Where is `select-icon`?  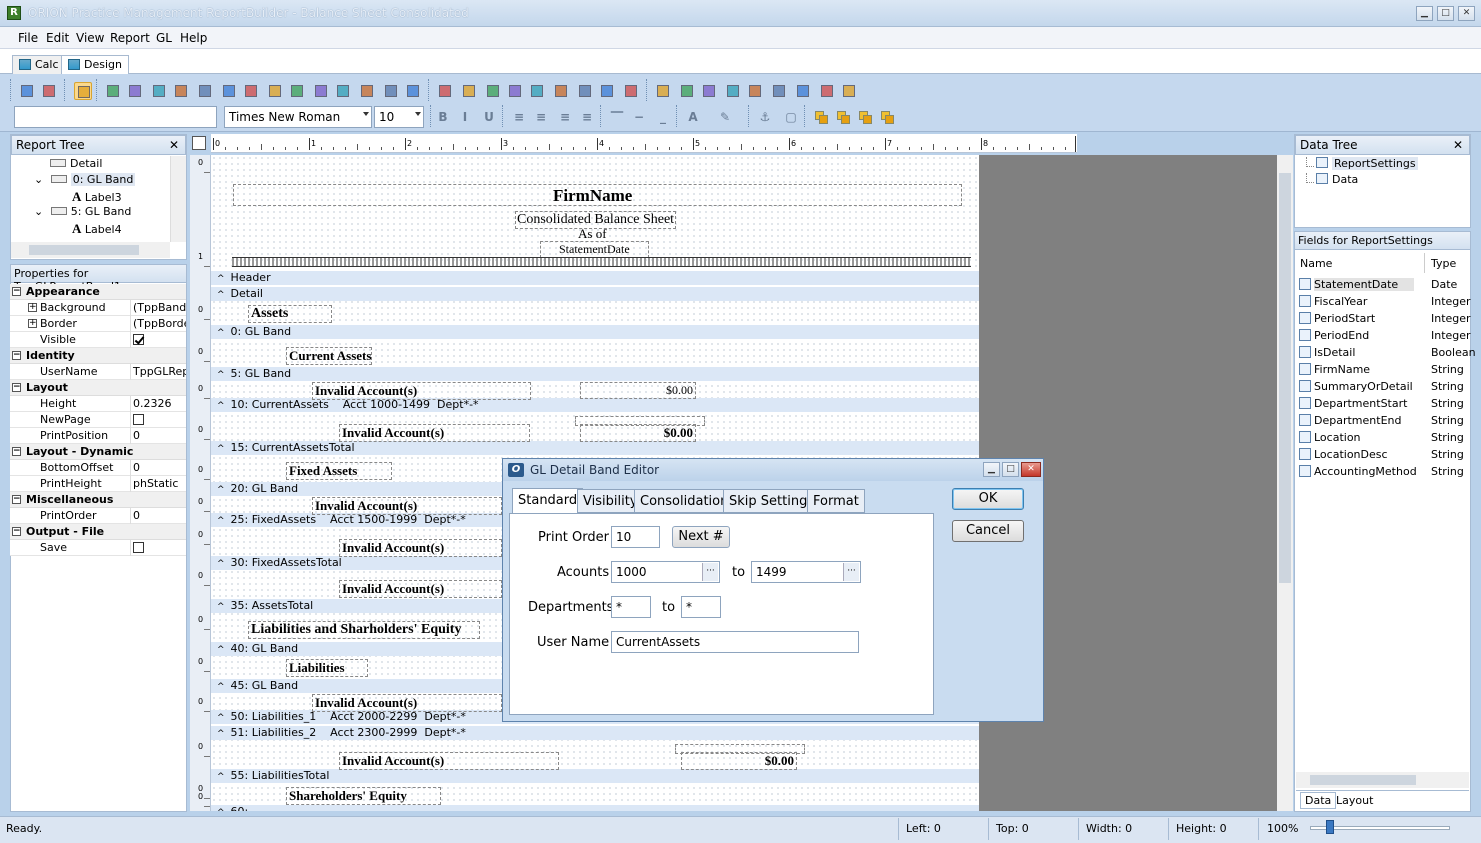
select-icon is located at coordinates (83, 91).